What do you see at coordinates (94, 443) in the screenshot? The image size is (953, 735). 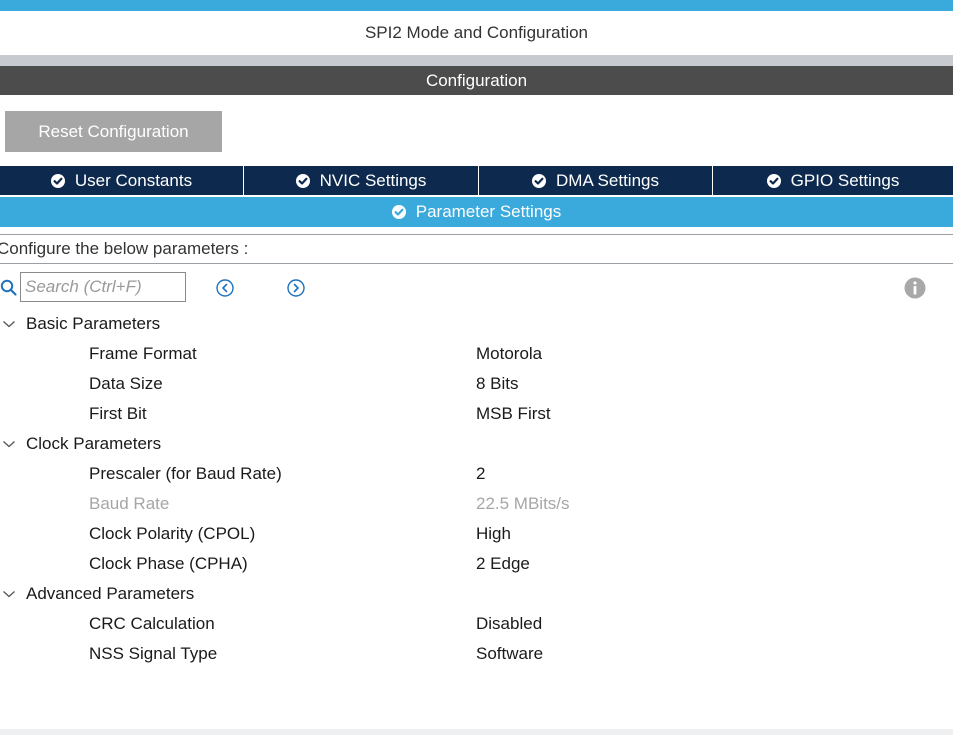 I see `group-label: Clock Parameters` at bounding box center [94, 443].